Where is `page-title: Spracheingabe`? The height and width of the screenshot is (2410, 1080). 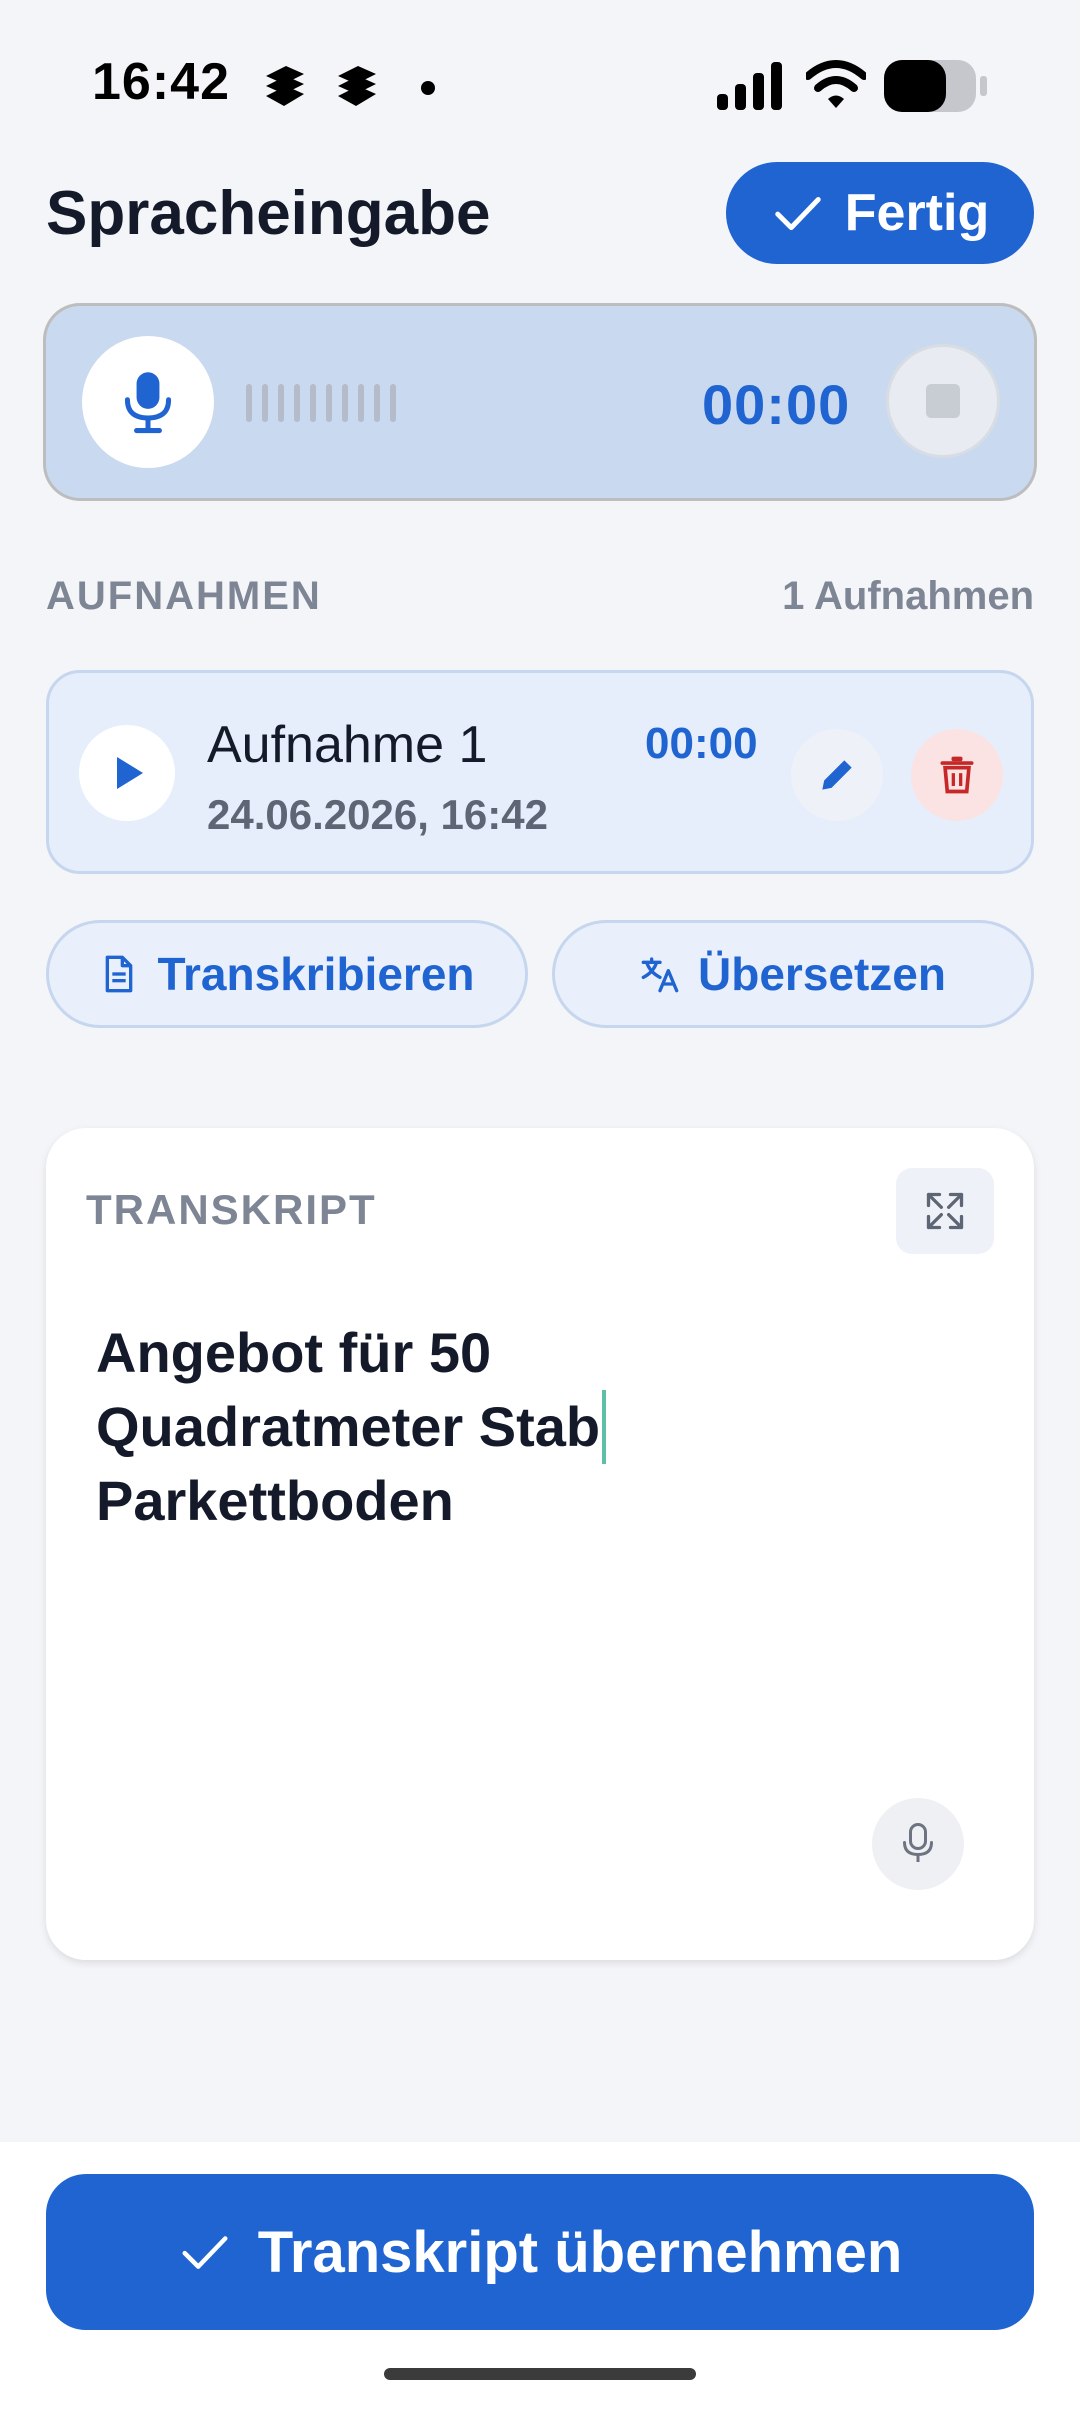
page-title: Spracheingabe is located at coordinates (268, 213).